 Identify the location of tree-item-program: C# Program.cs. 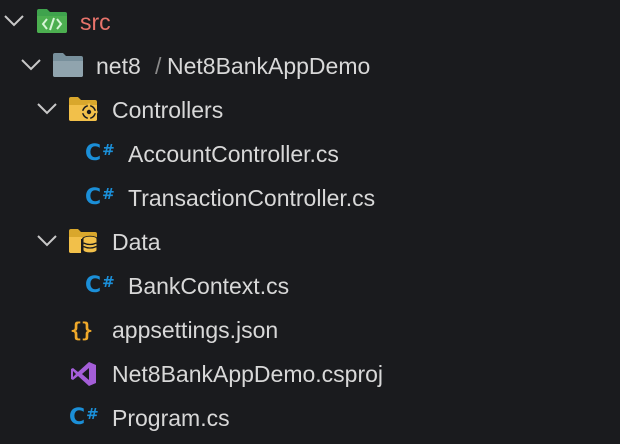
(310, 418).